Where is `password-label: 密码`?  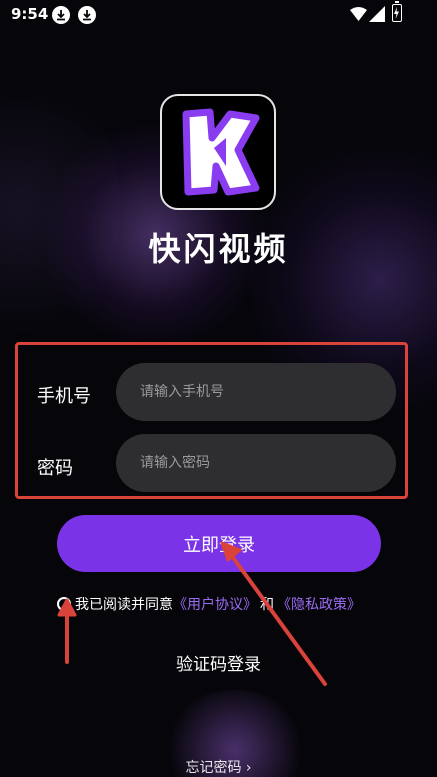
password-label: 密码 is located at coordinates (55, 468).